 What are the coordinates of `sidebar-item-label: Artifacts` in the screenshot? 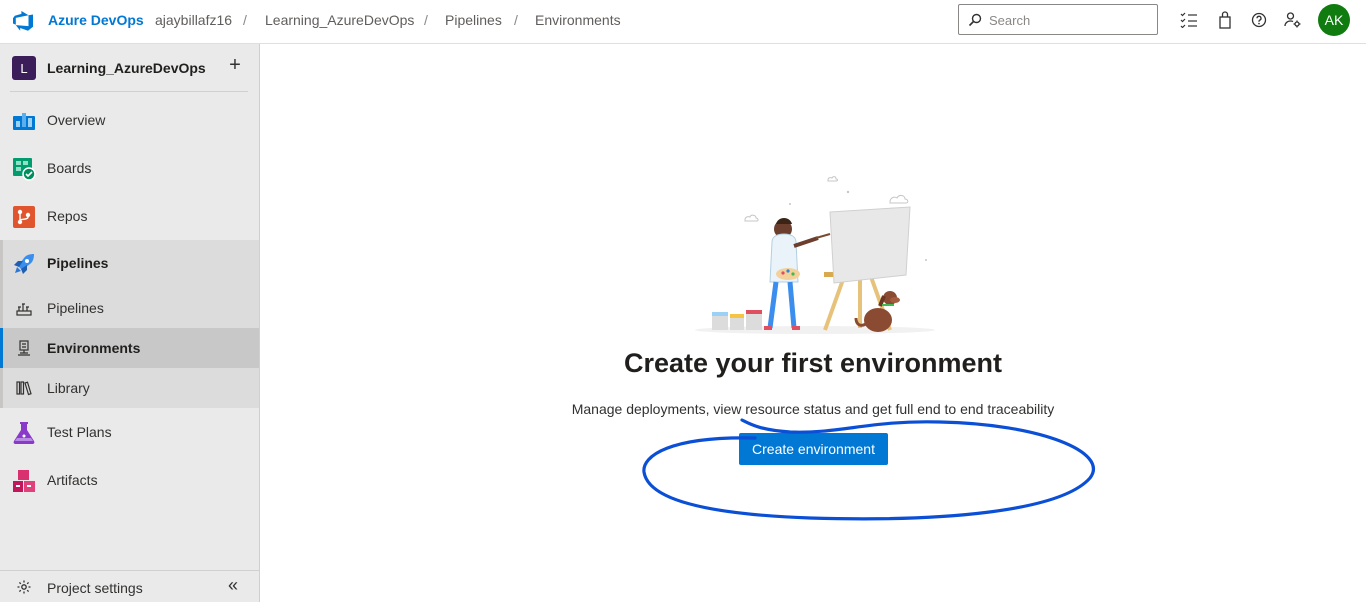 It's located at (72, 480).